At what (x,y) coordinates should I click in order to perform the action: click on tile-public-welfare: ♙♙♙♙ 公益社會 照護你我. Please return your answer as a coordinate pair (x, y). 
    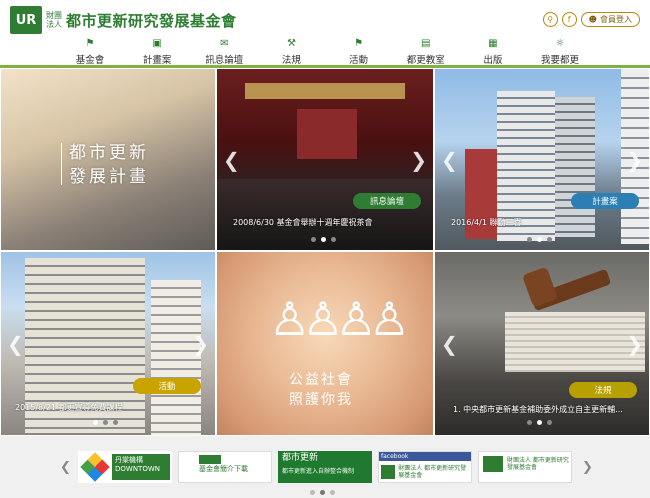
    Looking at the image, I should click on (325, 343).